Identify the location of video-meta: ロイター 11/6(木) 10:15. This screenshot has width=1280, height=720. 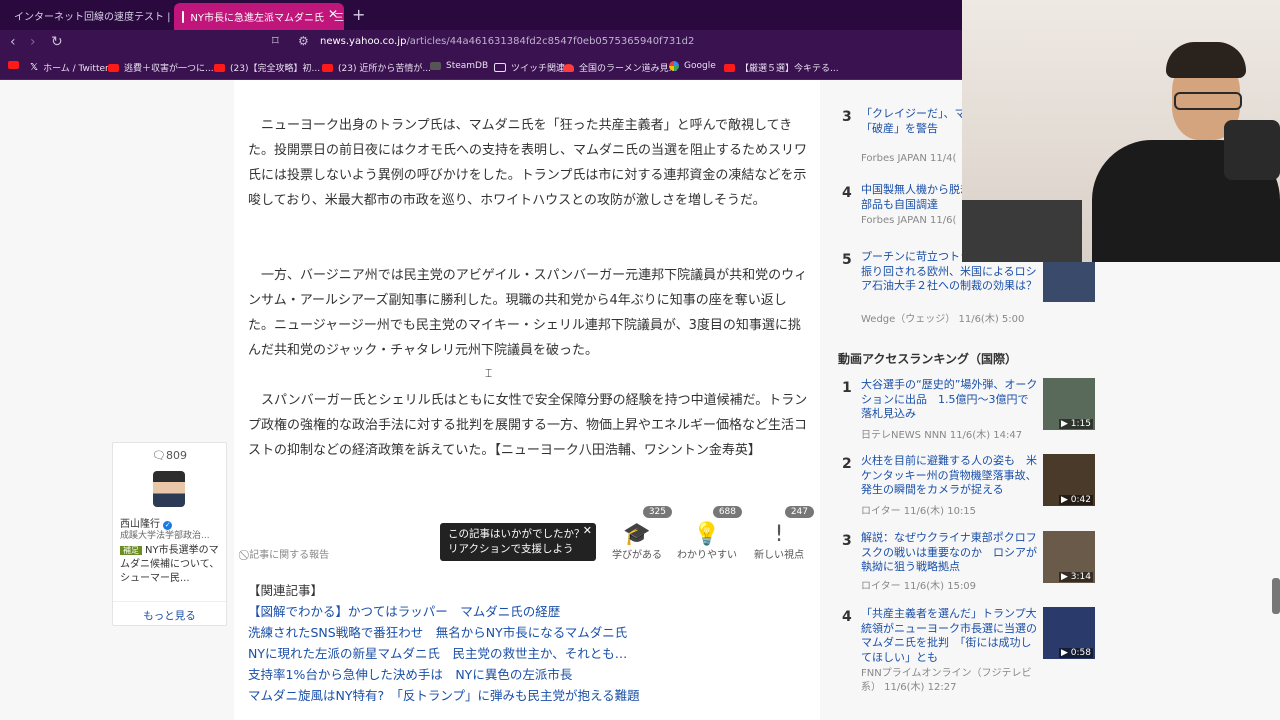
(919, 511).